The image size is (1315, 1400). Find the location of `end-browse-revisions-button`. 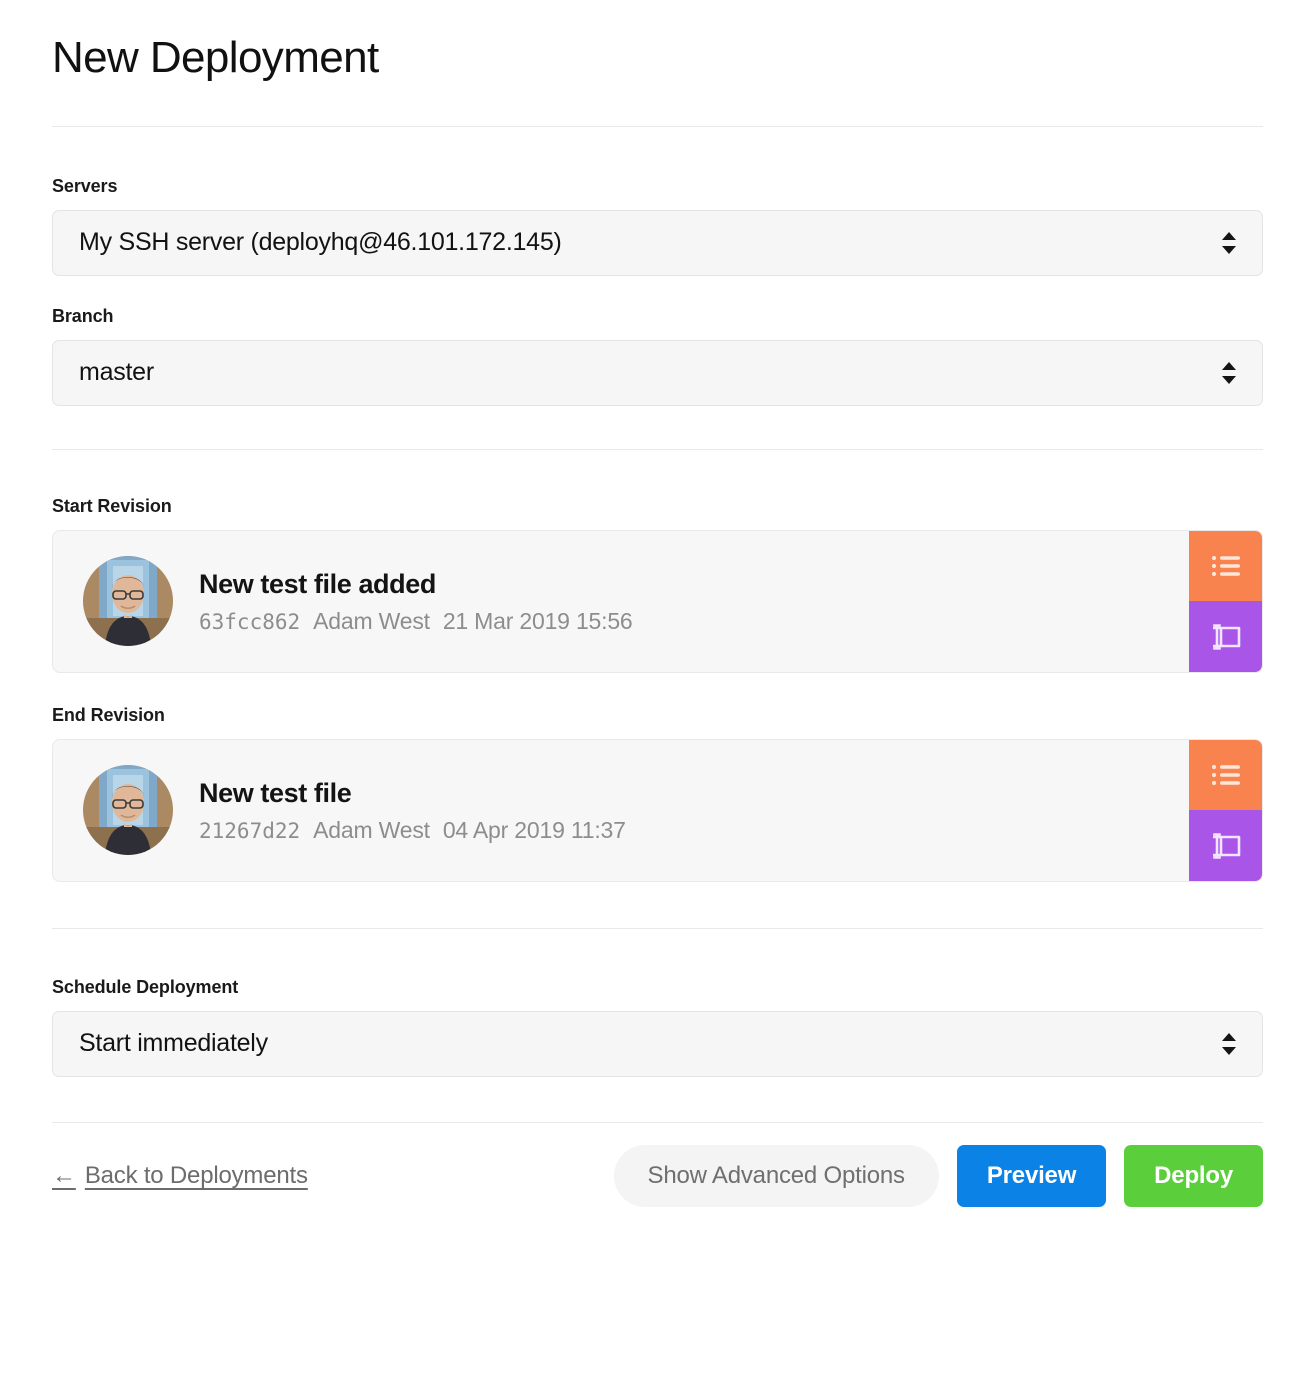

end-browse-revisions-button is located at coordinates (1225, 775).